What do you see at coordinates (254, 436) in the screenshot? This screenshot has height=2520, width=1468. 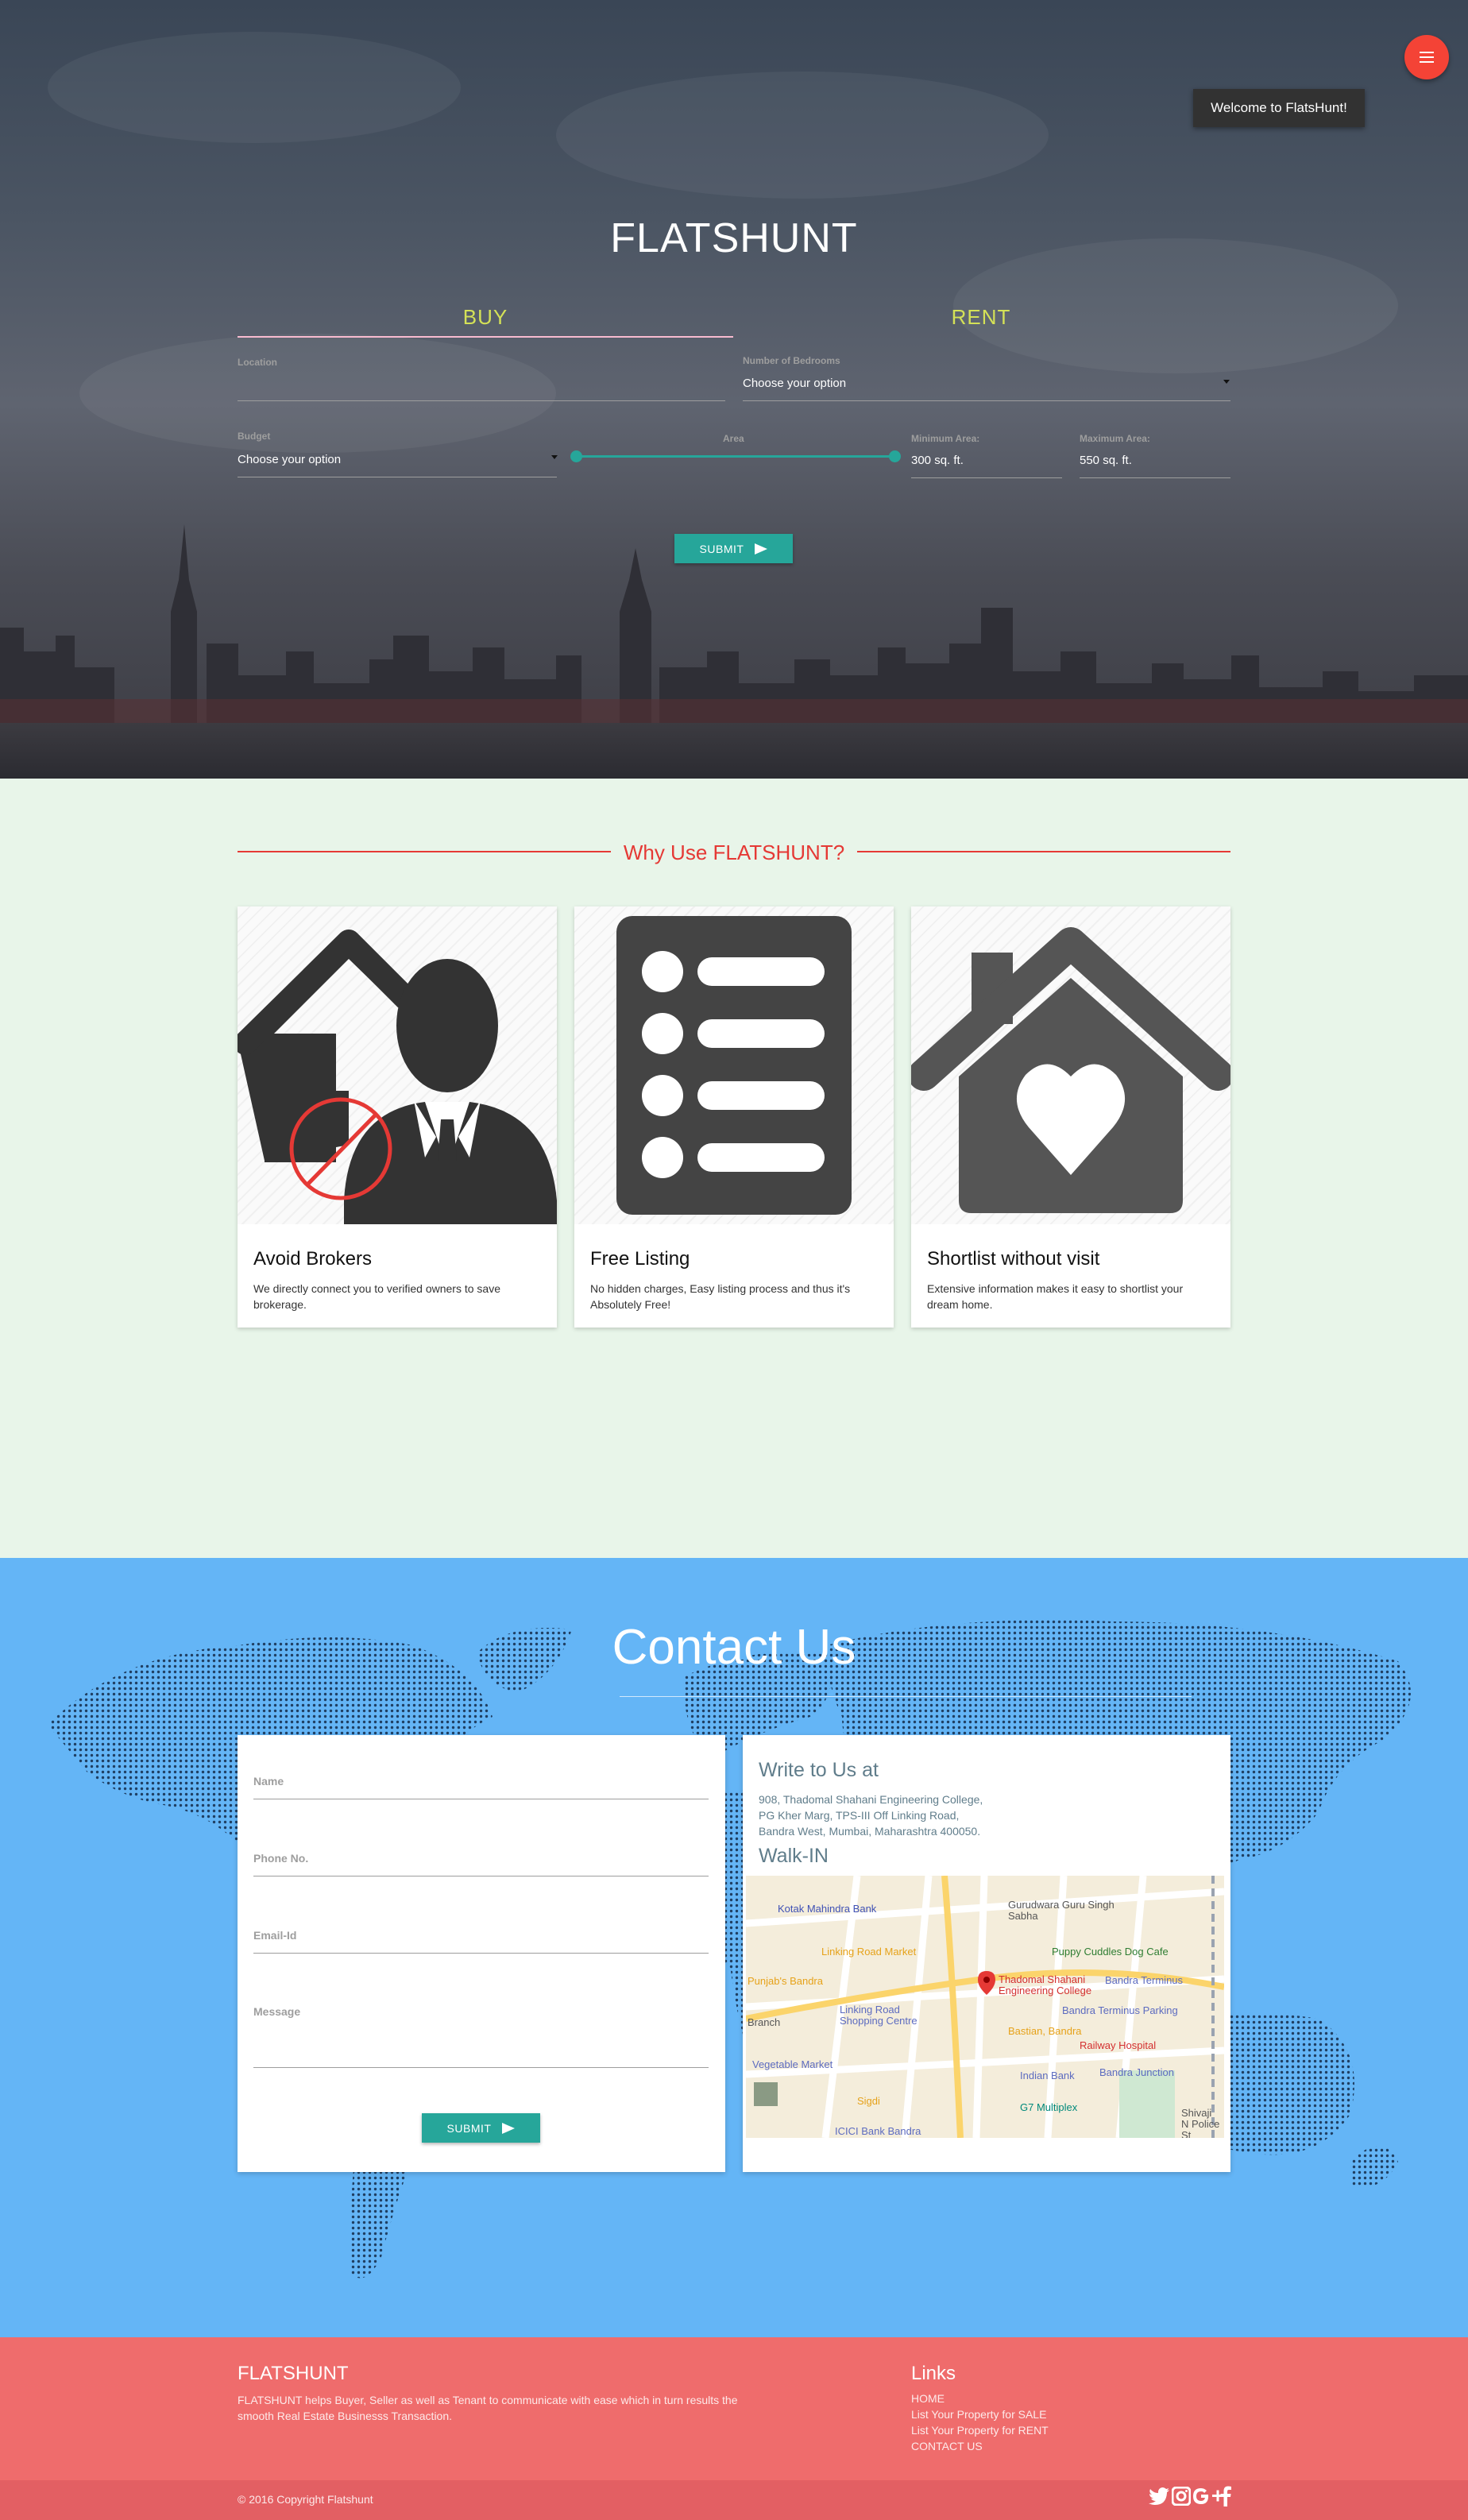 I see `budget-label: Budget` at bounding box center [254, 436].